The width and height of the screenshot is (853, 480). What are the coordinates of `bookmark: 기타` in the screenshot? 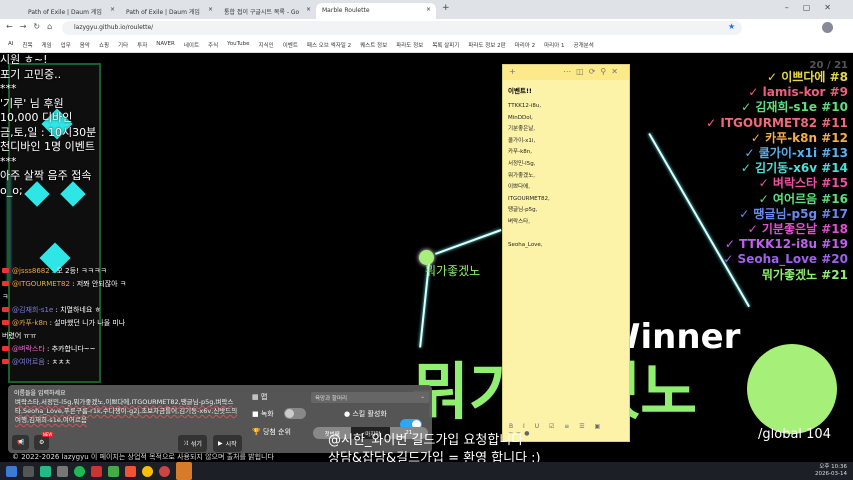 It's located at (123, 45).